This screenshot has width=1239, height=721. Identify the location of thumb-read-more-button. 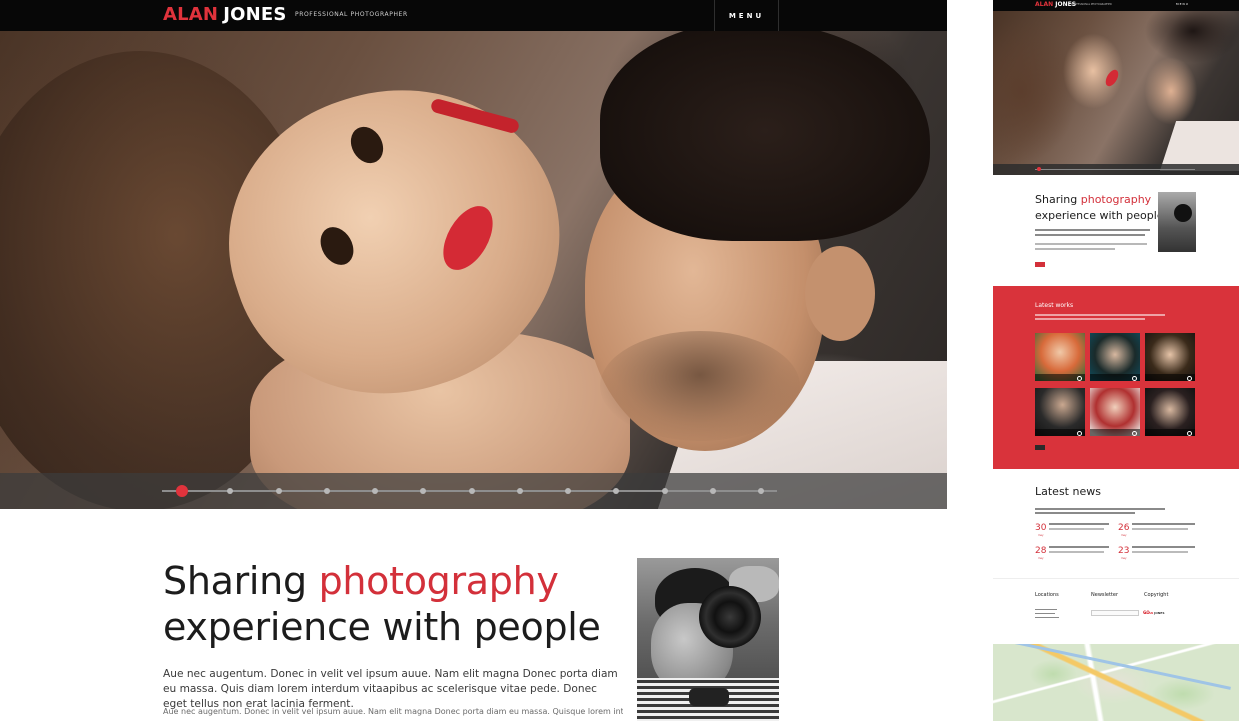
(1040, 264).